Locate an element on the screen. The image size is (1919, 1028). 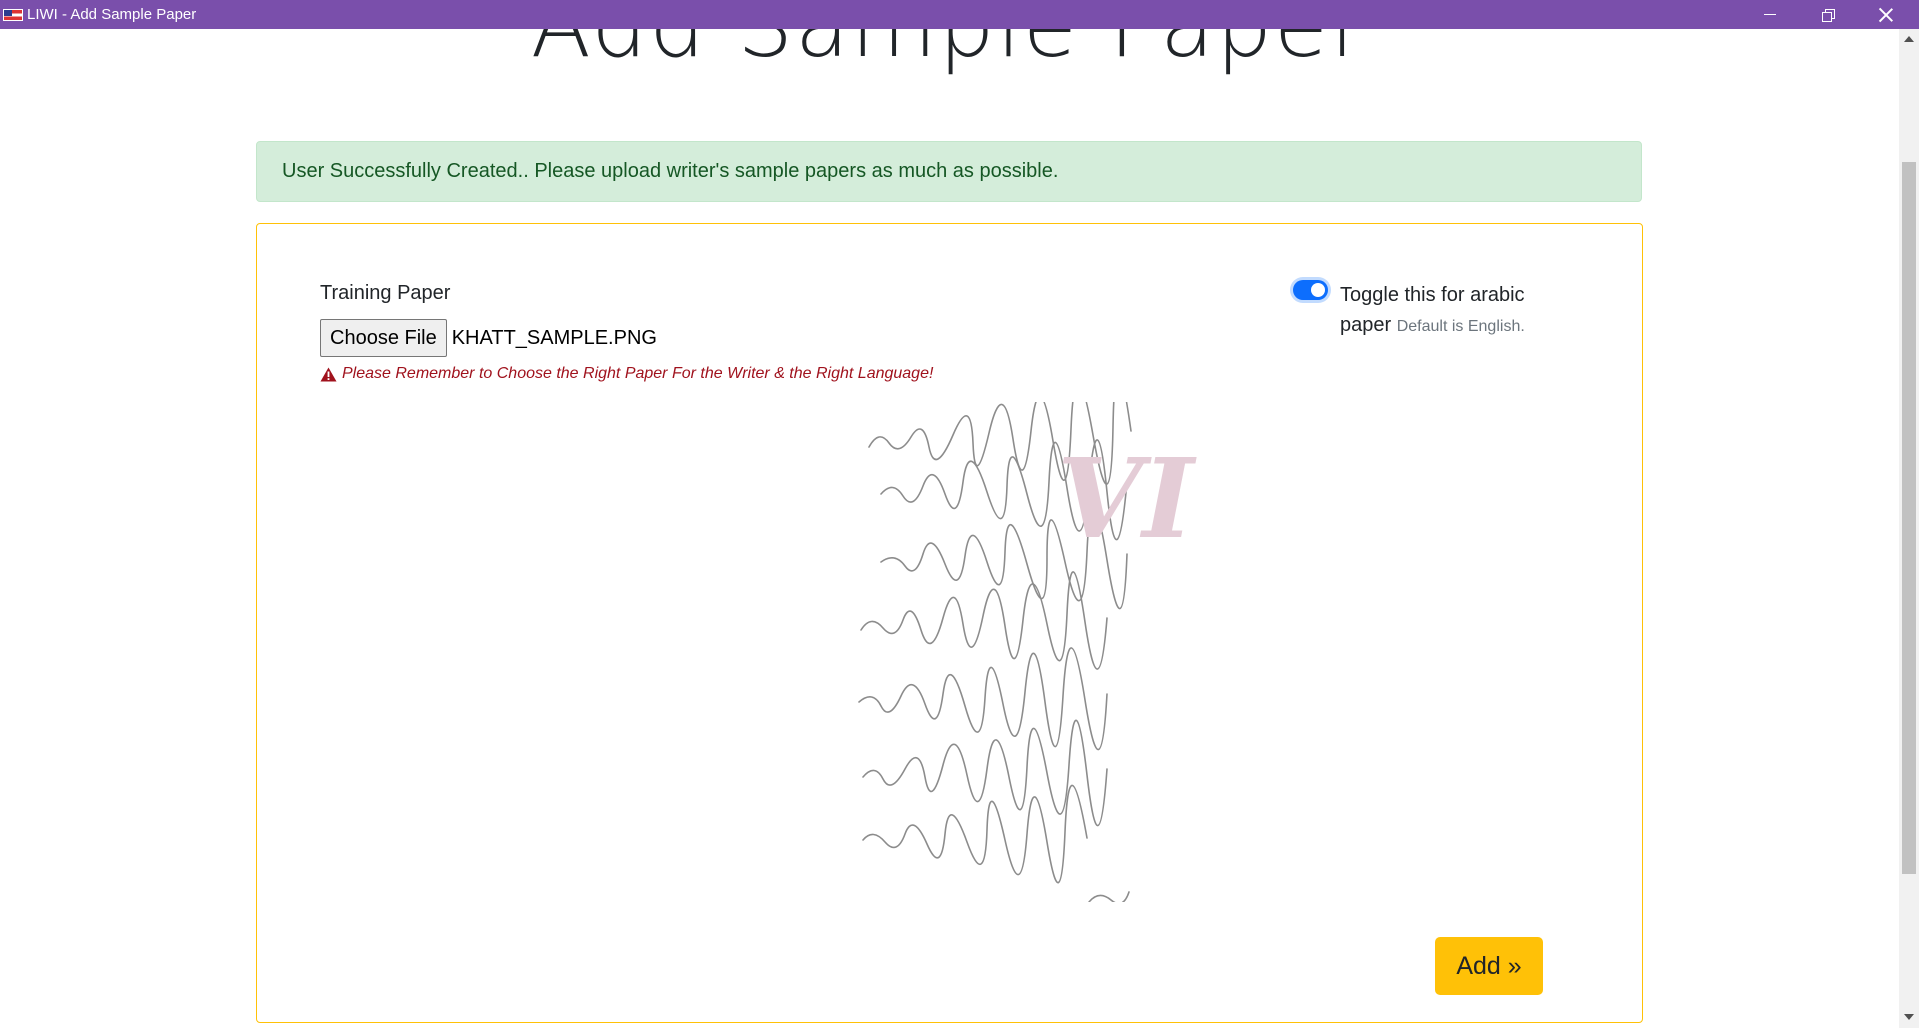
scroll-up-arrow-icon is located at coordinates (1909, 39).